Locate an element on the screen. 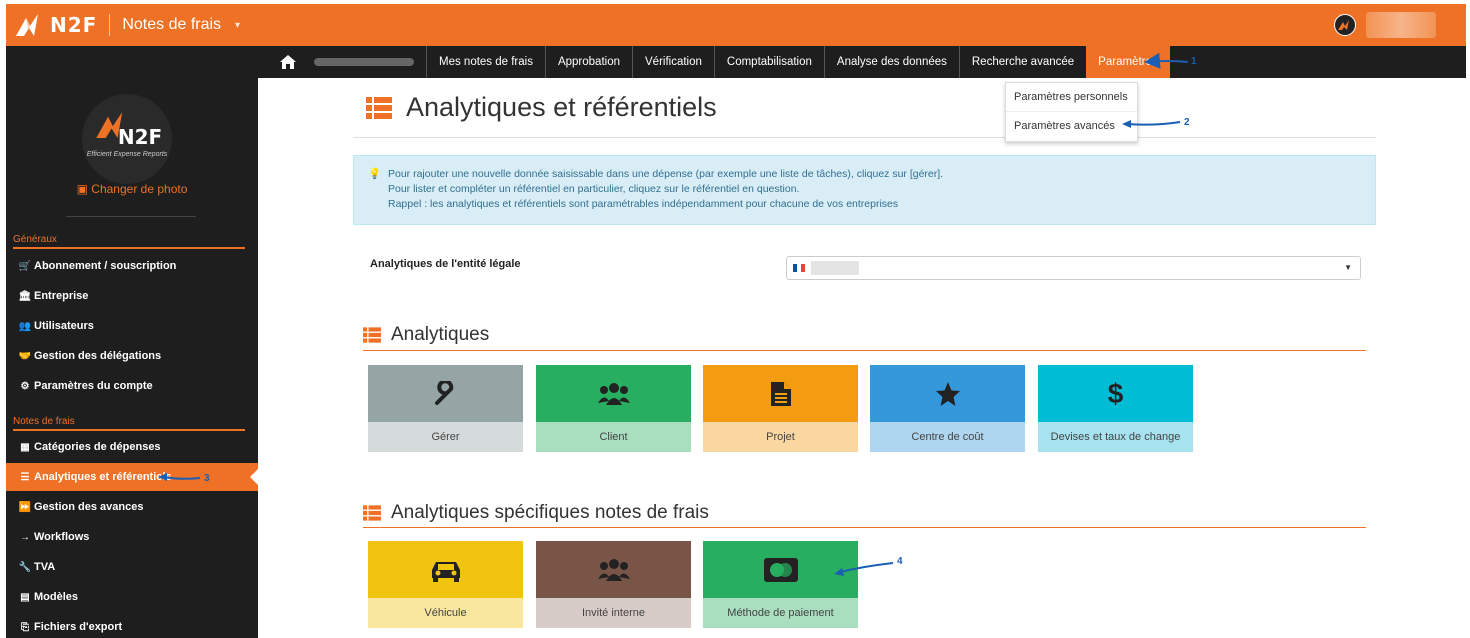 The image size is (1470, 638). annotation-number: 4 is located at coordinates (900, 561).